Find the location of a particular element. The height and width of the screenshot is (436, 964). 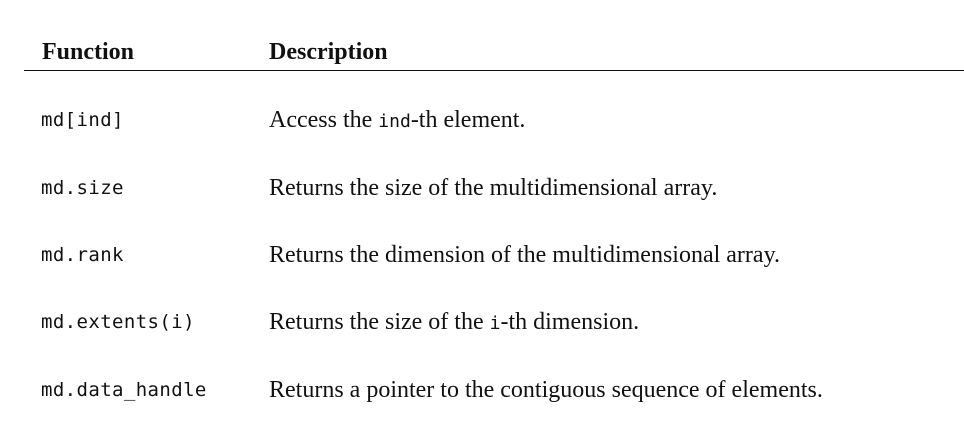

header-function: Function is located at coordinates (88, 52).